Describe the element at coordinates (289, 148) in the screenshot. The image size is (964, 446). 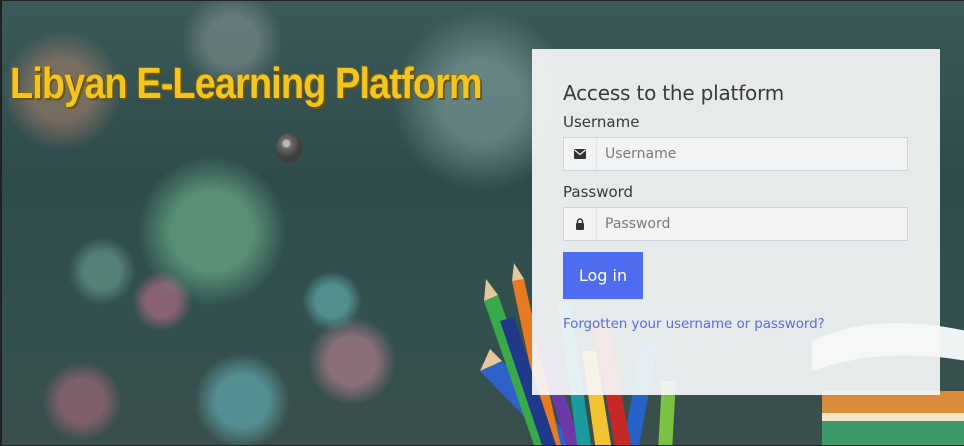
I see `decorative-blob` at that location.